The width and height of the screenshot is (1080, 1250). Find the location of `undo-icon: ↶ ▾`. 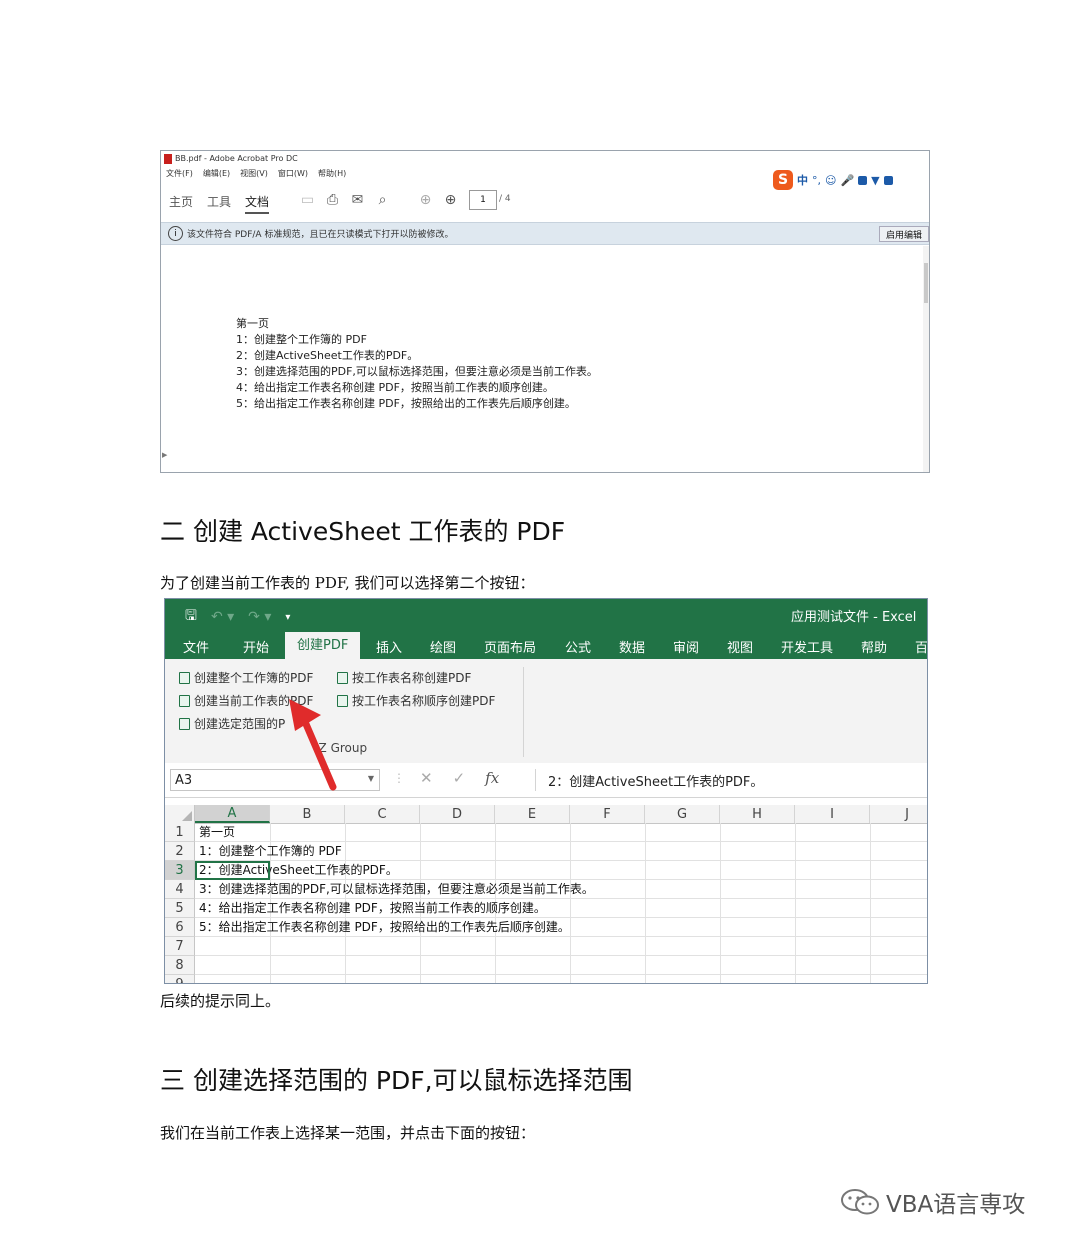

undo-icon: ↶ ▾ is located at coordinates (222, 617).